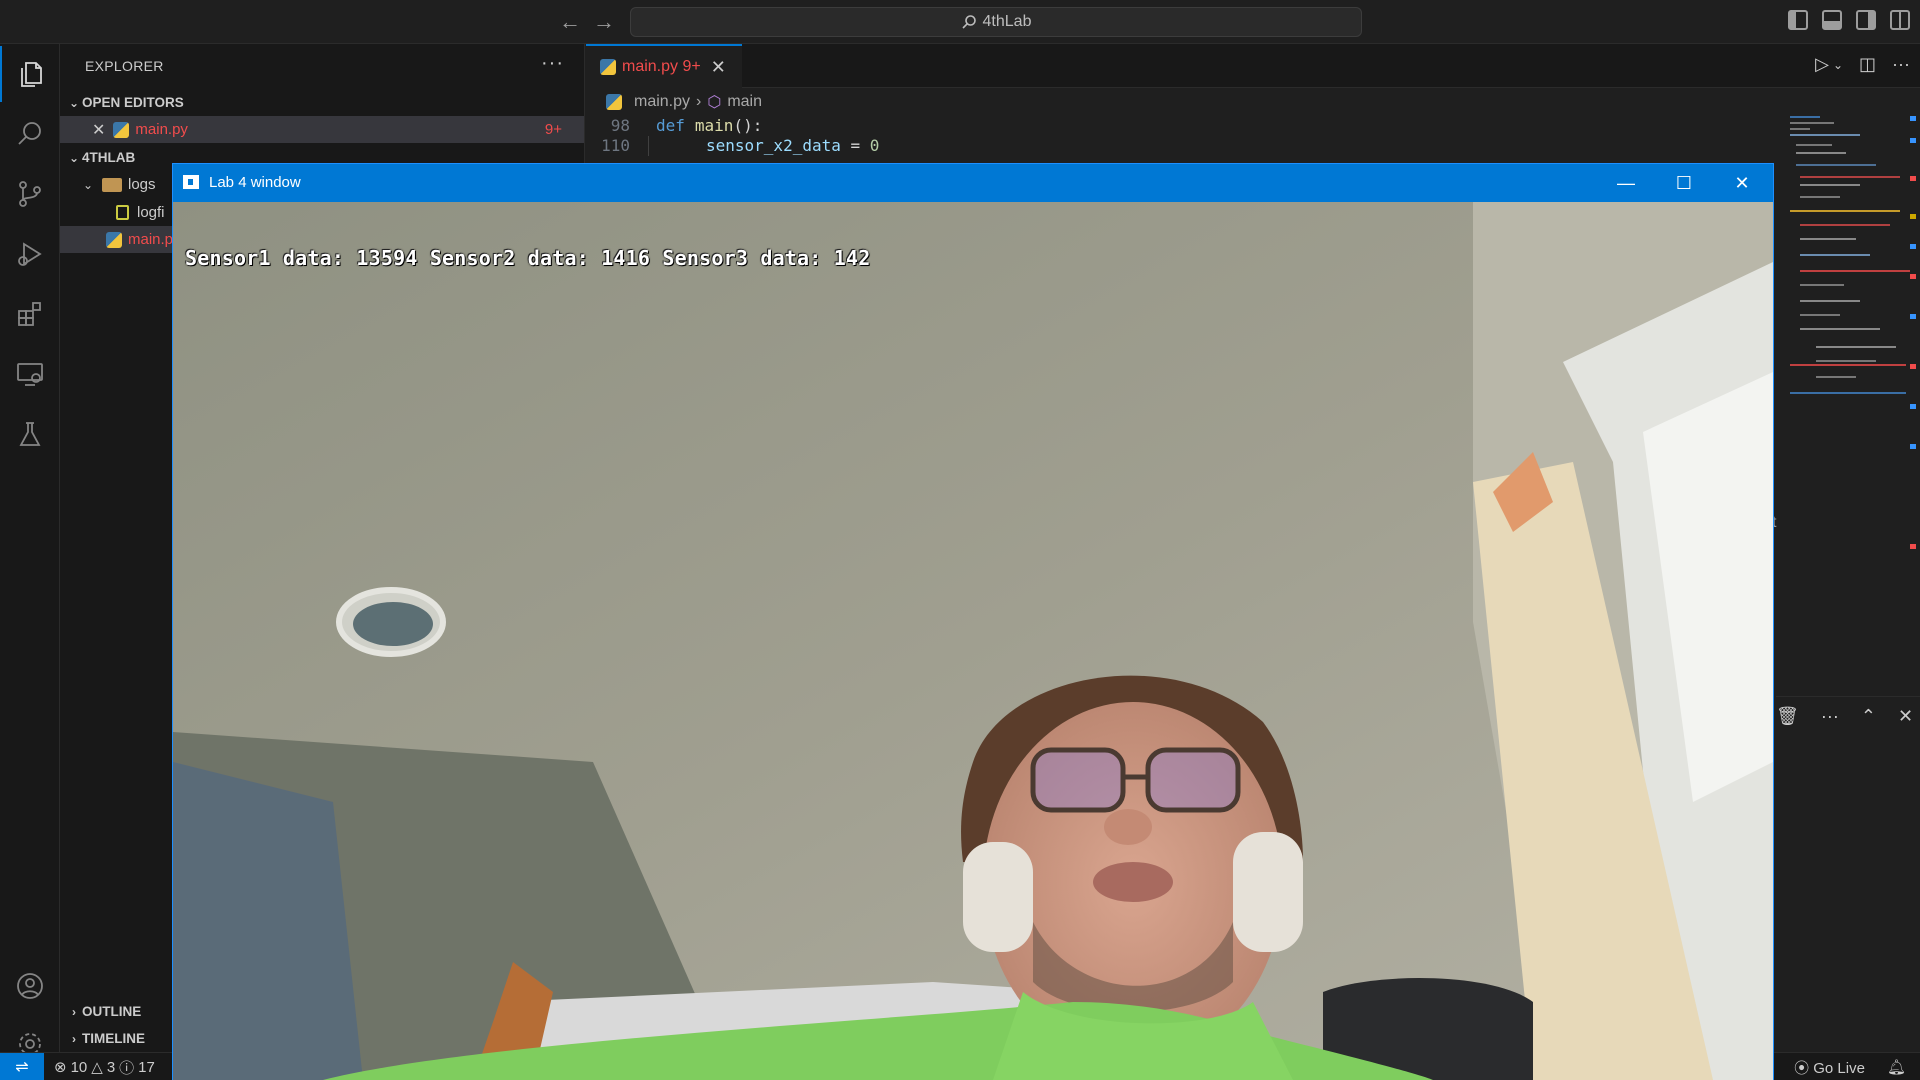 Image resolution: width=1920 pixels, height=1080 pixels. What do you see at coordinates (60, 1067) in the screenshot?
I see `error-icon: ⊗` at bounding box center [60, 1067].